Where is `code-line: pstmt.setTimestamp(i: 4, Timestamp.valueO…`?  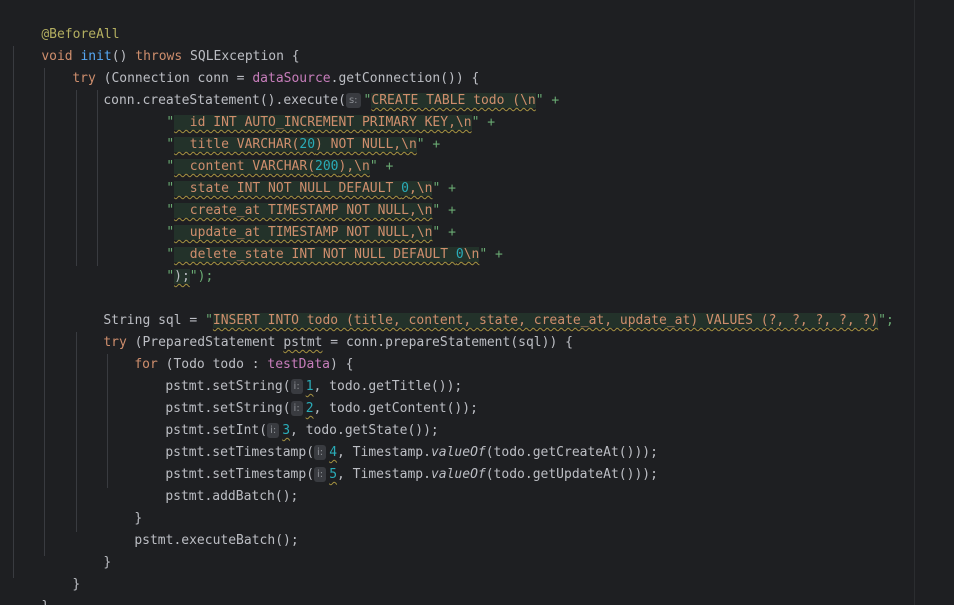 code-line: pstmt.setTimestamp(i: 4, Timestamp.valueO… is located at coordinates (396, 440).